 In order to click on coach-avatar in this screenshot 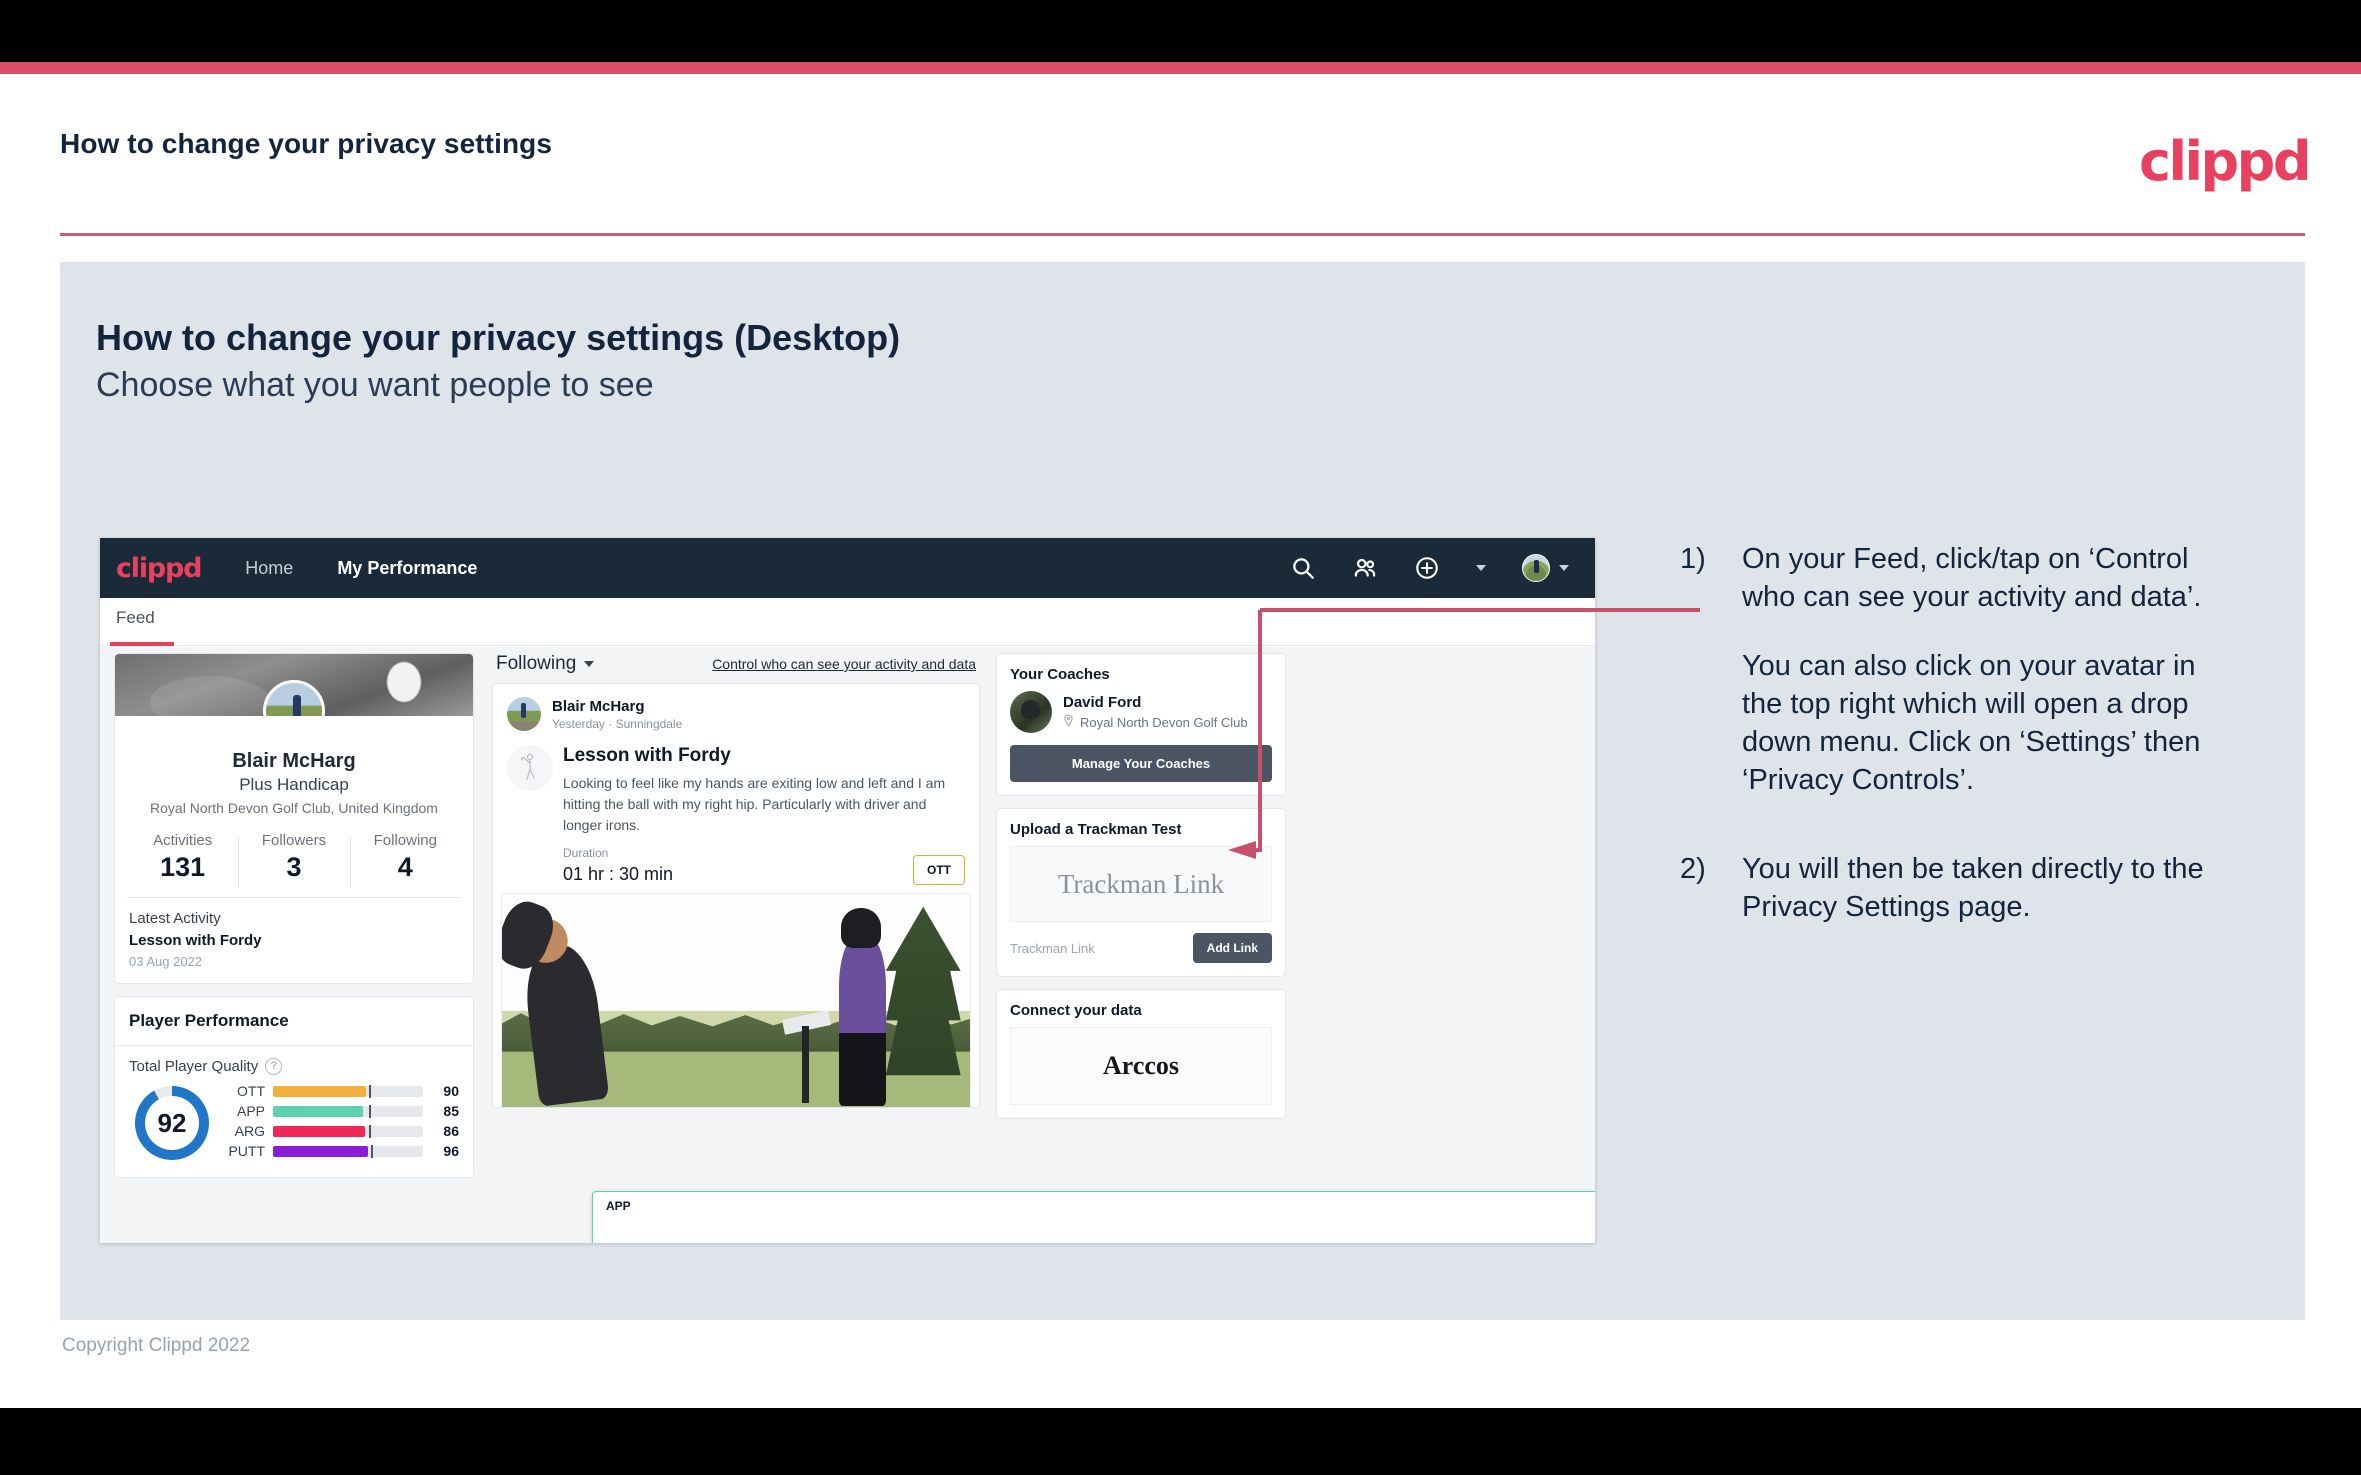, I will do `click(1031, 712)`.